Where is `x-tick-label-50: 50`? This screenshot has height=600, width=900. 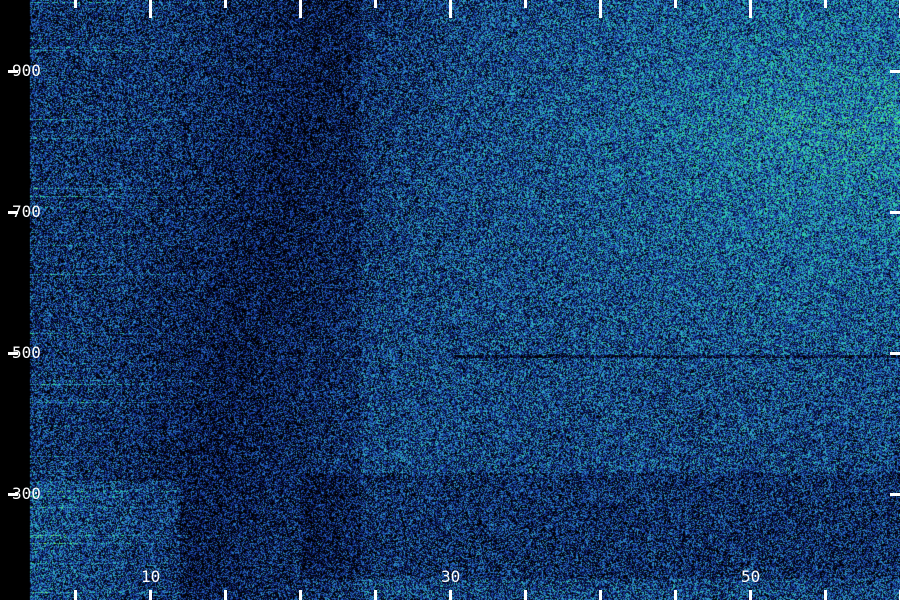 x-tick-label-50: 50 is located at coordinates (751, 576).